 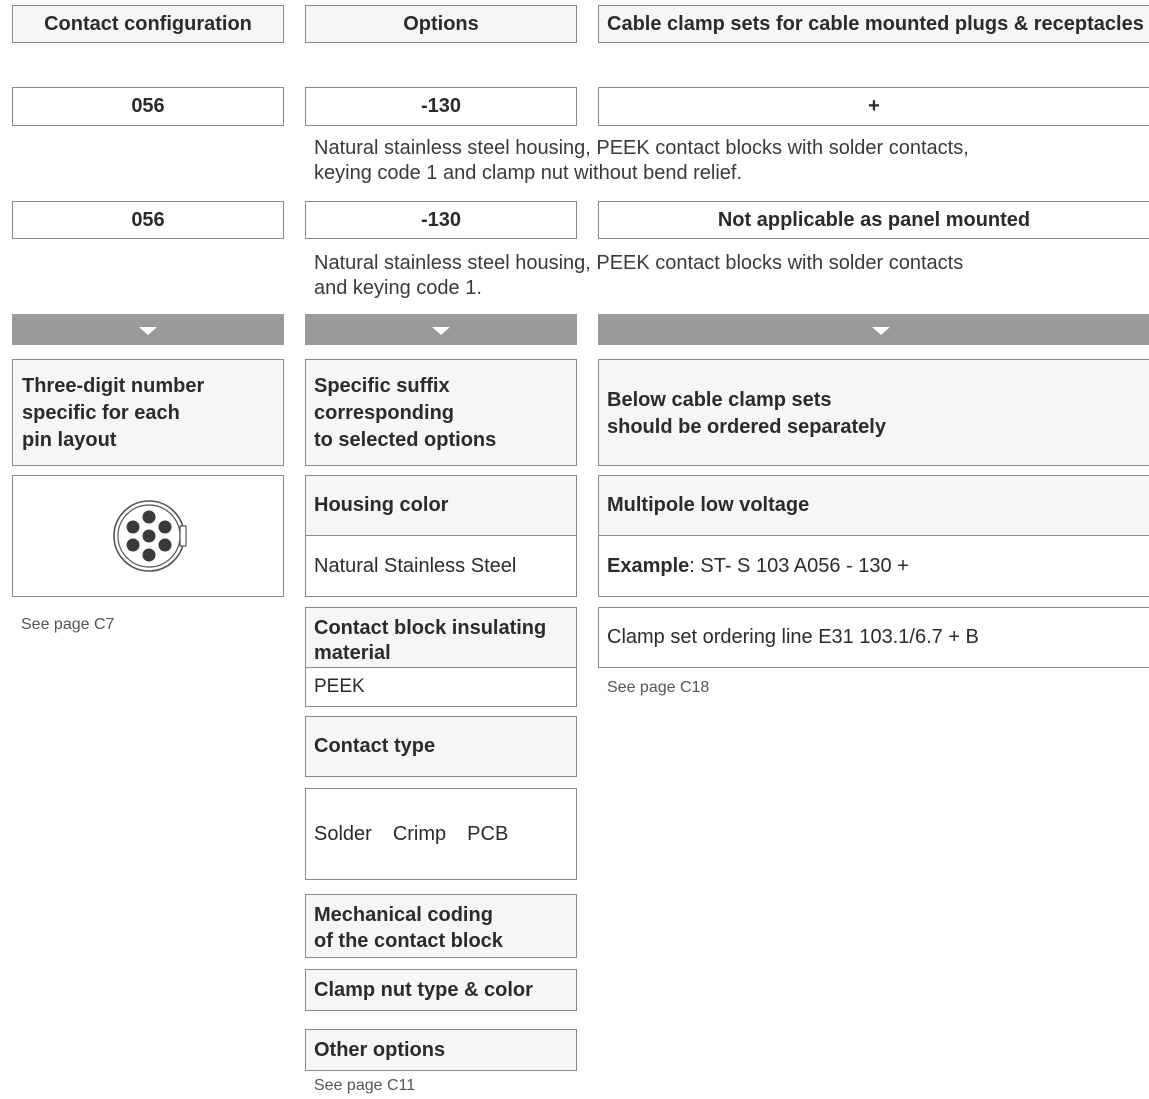 I want to click on insulating-material-label-line2: material, so click(x=352, y=653).